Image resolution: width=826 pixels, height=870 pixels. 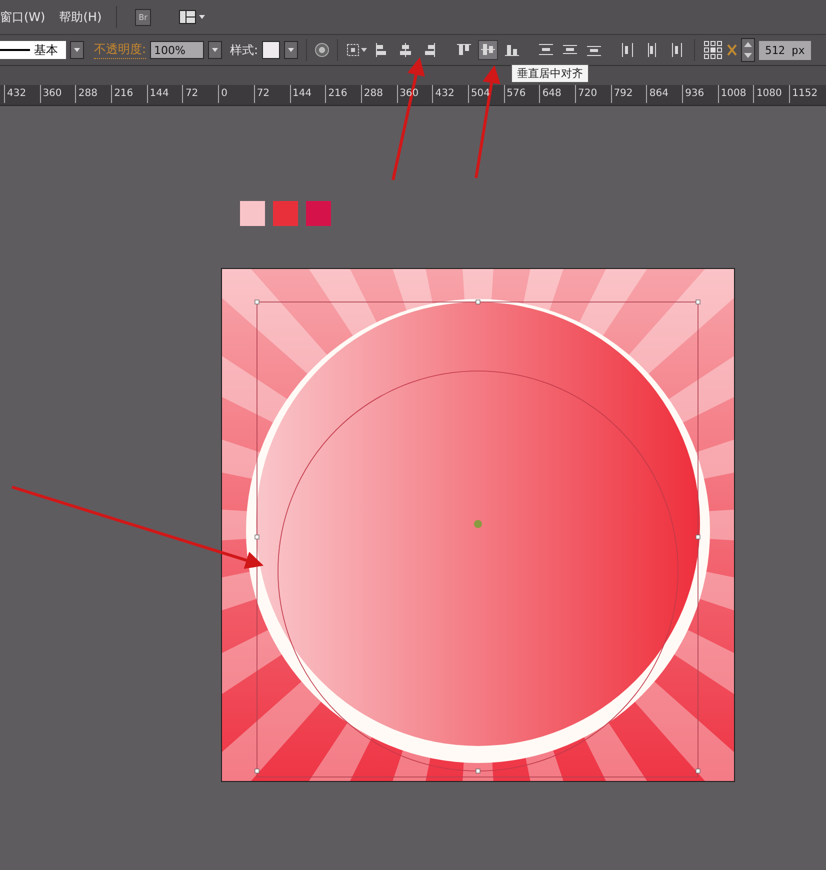 What do you see at coordinates (33, 50) in the screenshot?
I see `stroke-style-dropdown: 基本` at bounding box center [33, 50].